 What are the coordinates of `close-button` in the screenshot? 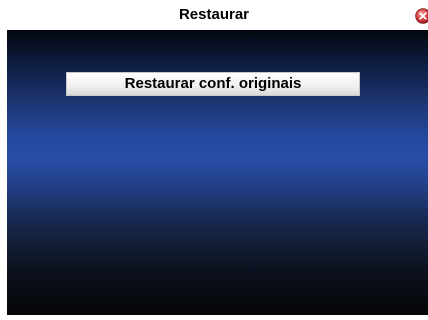 It's located at (421, 16).